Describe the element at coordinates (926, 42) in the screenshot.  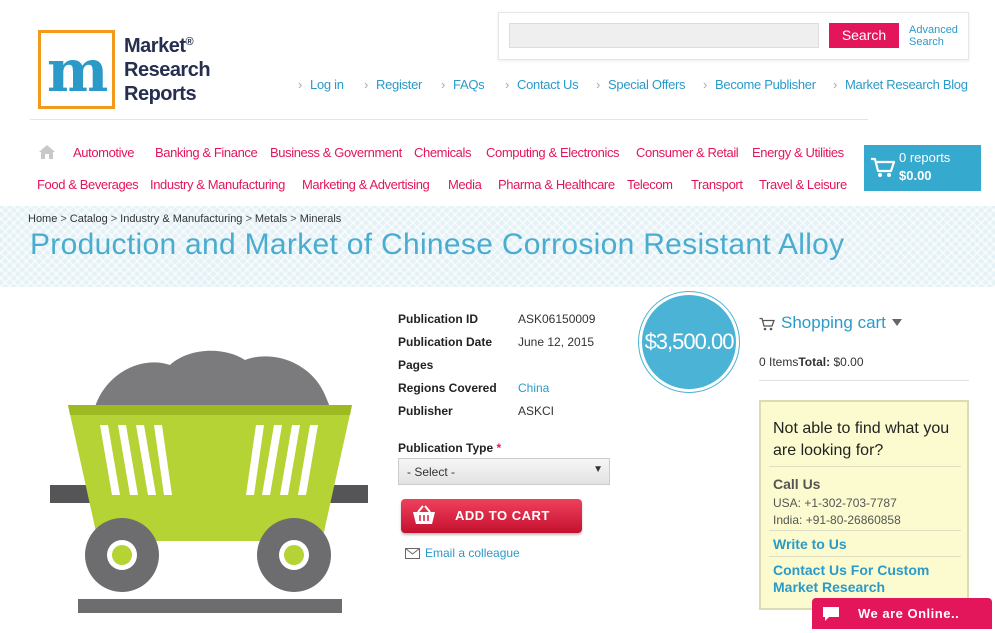
I see `advanced-search-line2: Search` at that location.